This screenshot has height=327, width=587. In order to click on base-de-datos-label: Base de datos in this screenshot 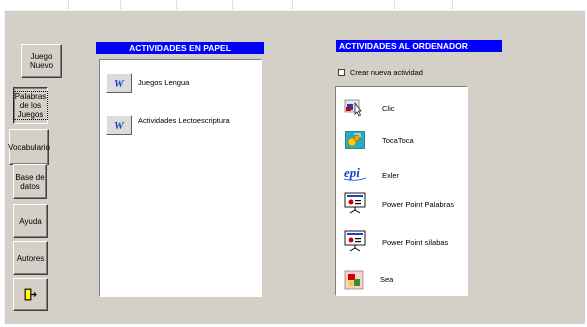, I will do `click(30, 181)`.